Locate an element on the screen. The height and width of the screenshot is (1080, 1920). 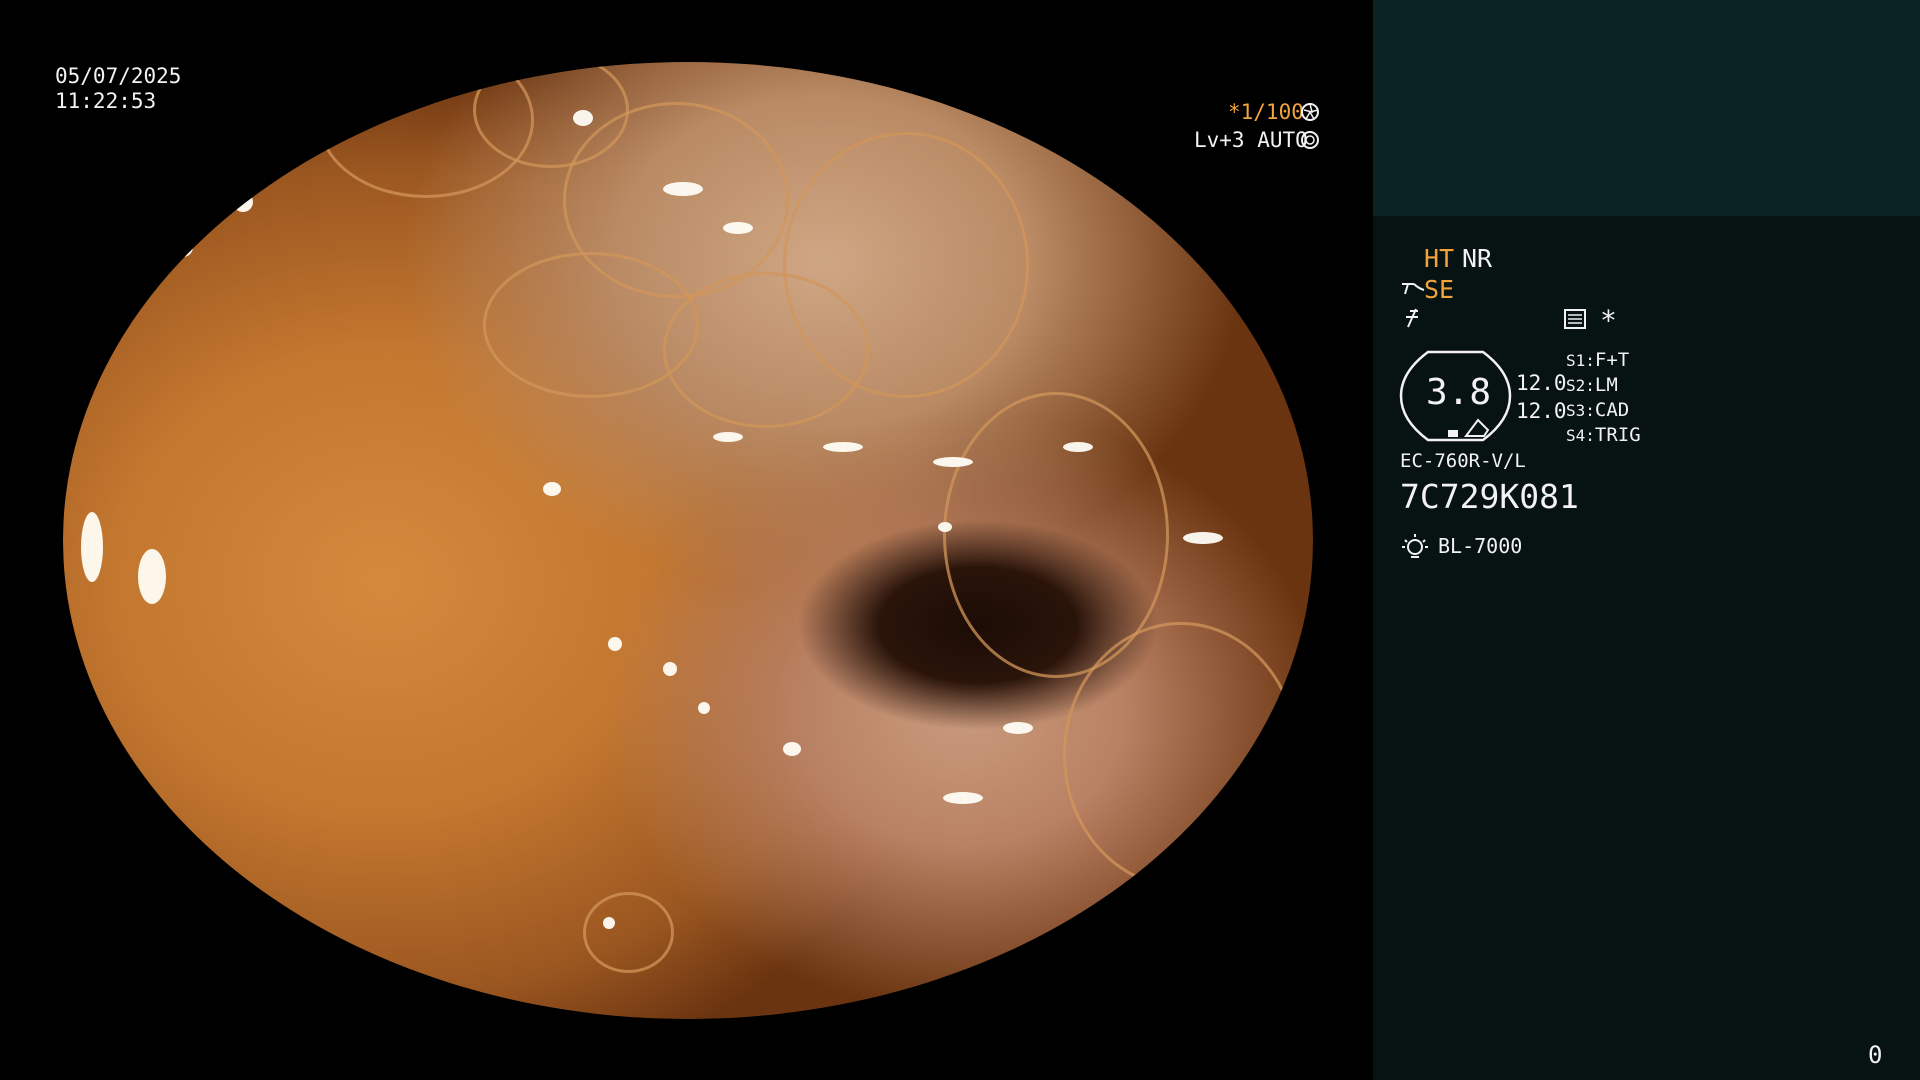
mode-se: SE is located at coordinates (1439, 289).